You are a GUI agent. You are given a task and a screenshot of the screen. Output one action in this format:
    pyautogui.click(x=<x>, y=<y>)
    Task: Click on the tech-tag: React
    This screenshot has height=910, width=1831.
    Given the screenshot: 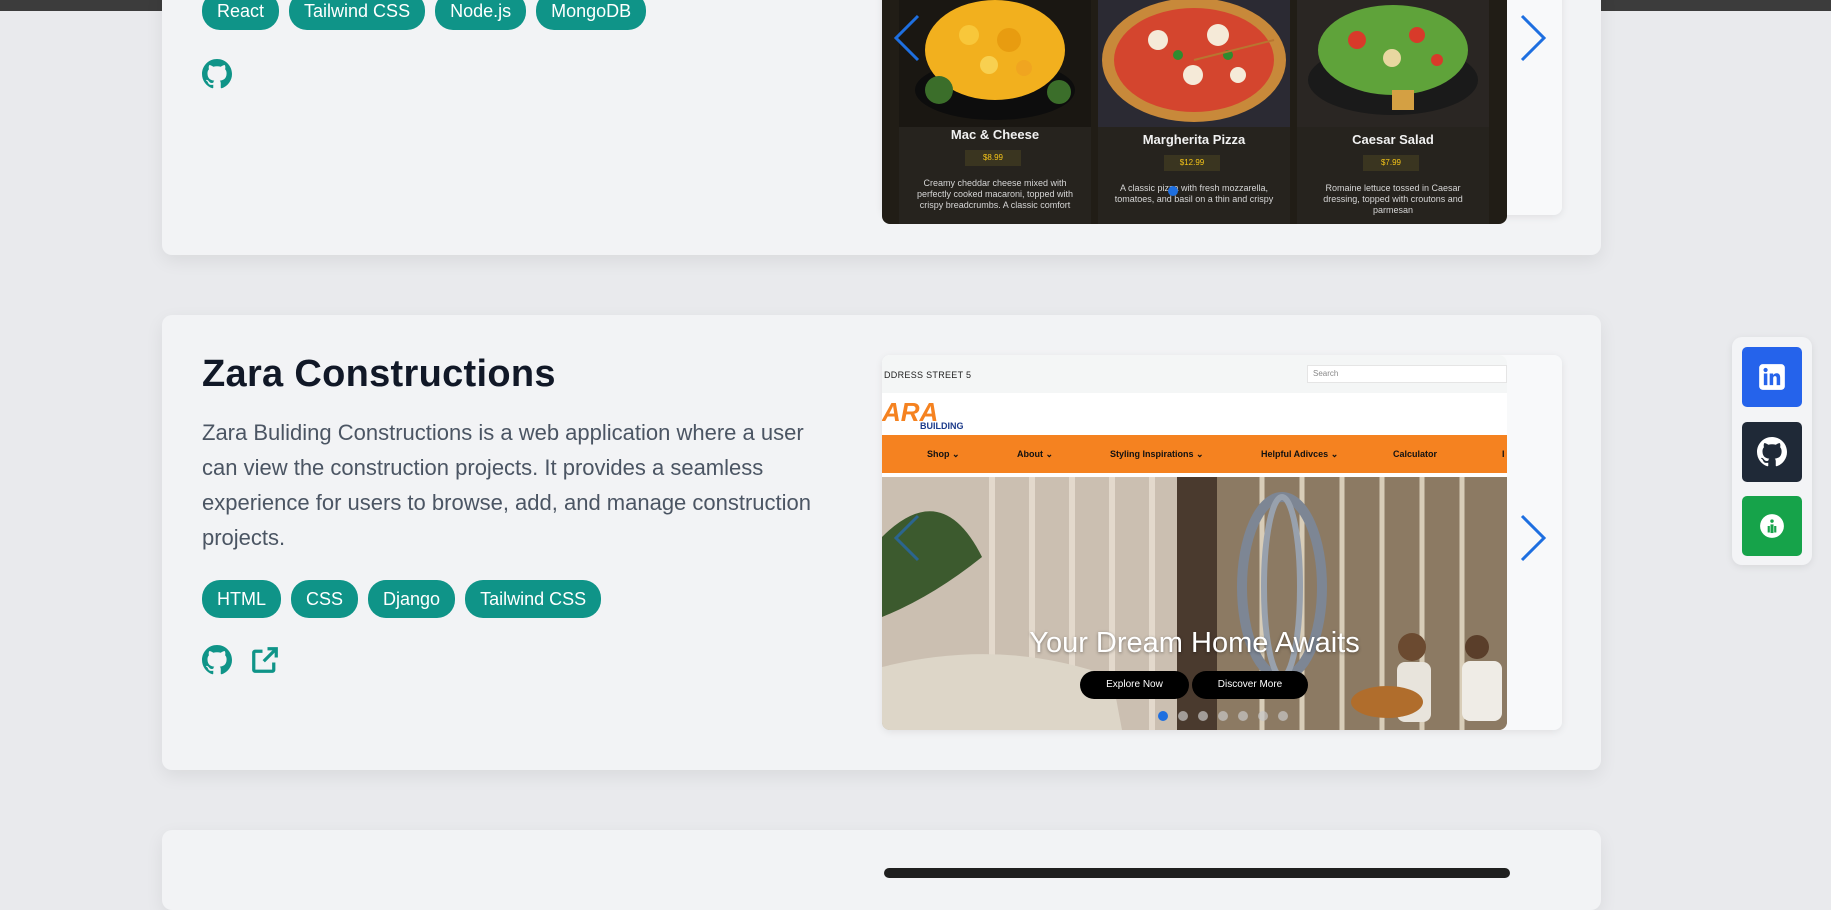 What is the action you would take?
    pyautogui.click(x=241, y=15)
    